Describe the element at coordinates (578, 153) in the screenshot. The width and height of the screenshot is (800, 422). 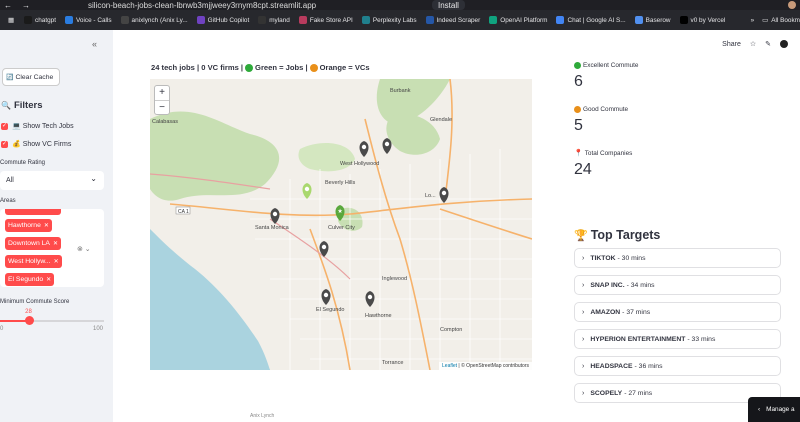
I see `pin-icon: 📍` at that location.